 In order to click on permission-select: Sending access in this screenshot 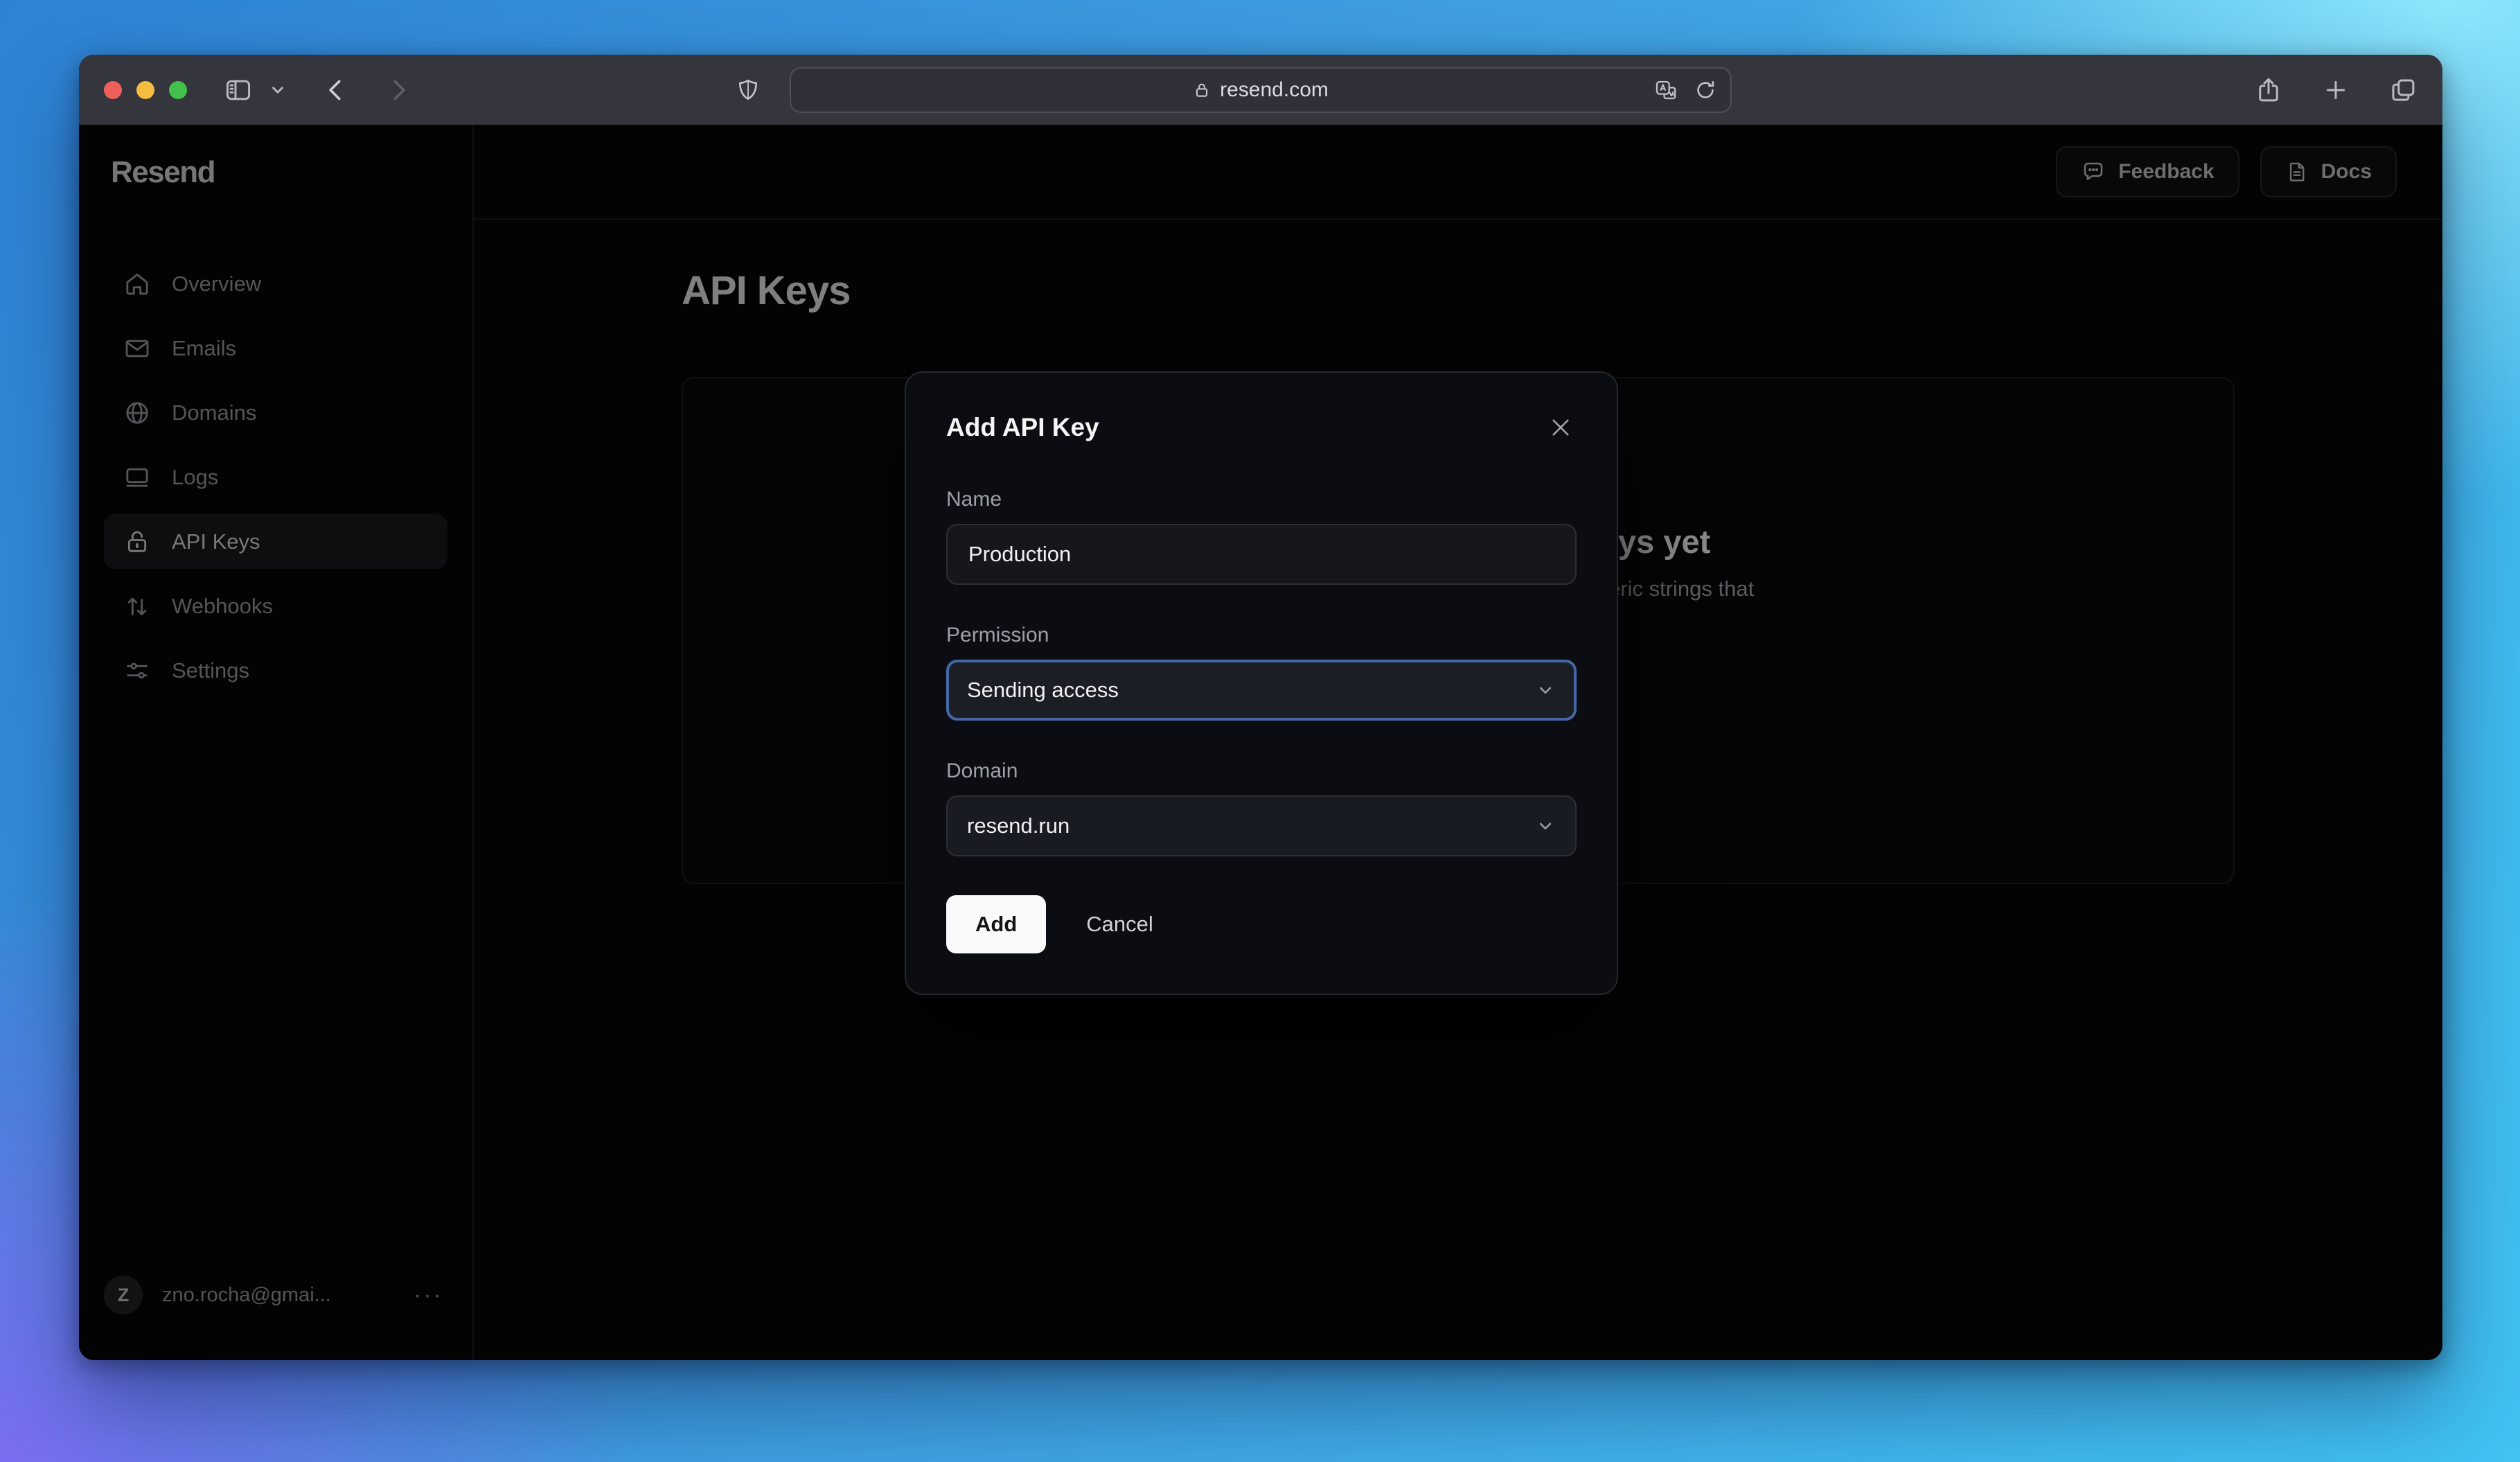, I will do `click(1261, 690)`.